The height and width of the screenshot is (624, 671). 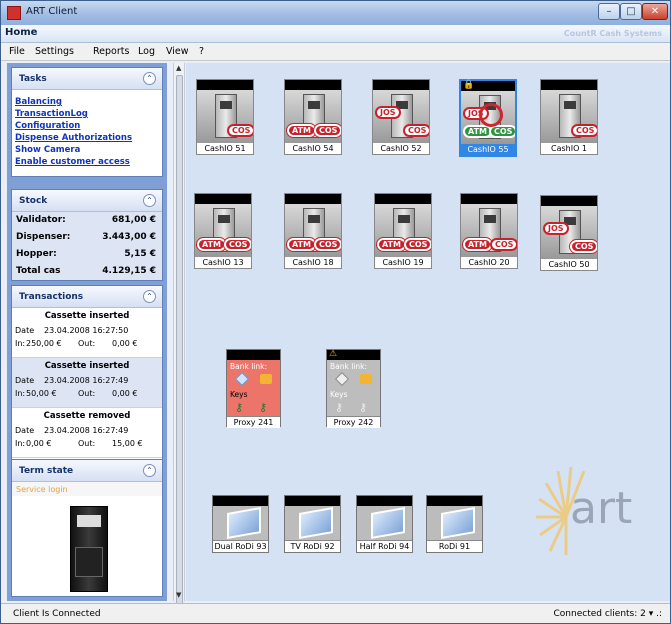 I want to click on terminal-tile: COS CashIO 51, so click(x=225, y=117).